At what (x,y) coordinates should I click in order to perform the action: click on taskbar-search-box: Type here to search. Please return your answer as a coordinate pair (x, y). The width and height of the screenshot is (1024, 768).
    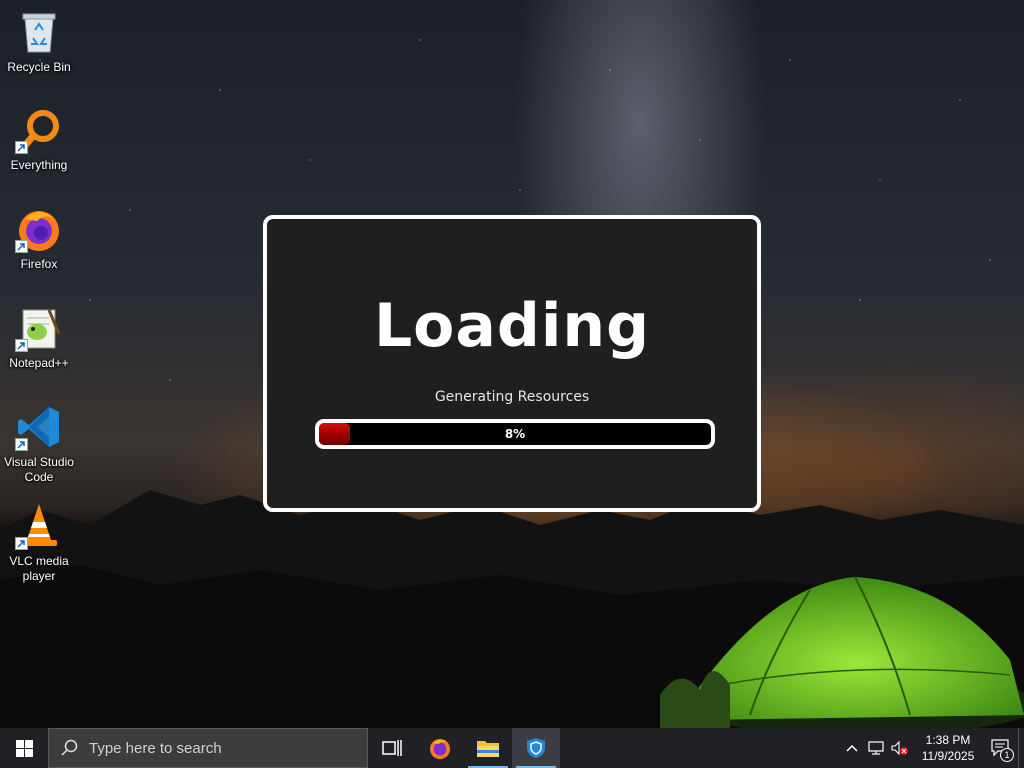
    Looking at the image, I should click on (208, 748).